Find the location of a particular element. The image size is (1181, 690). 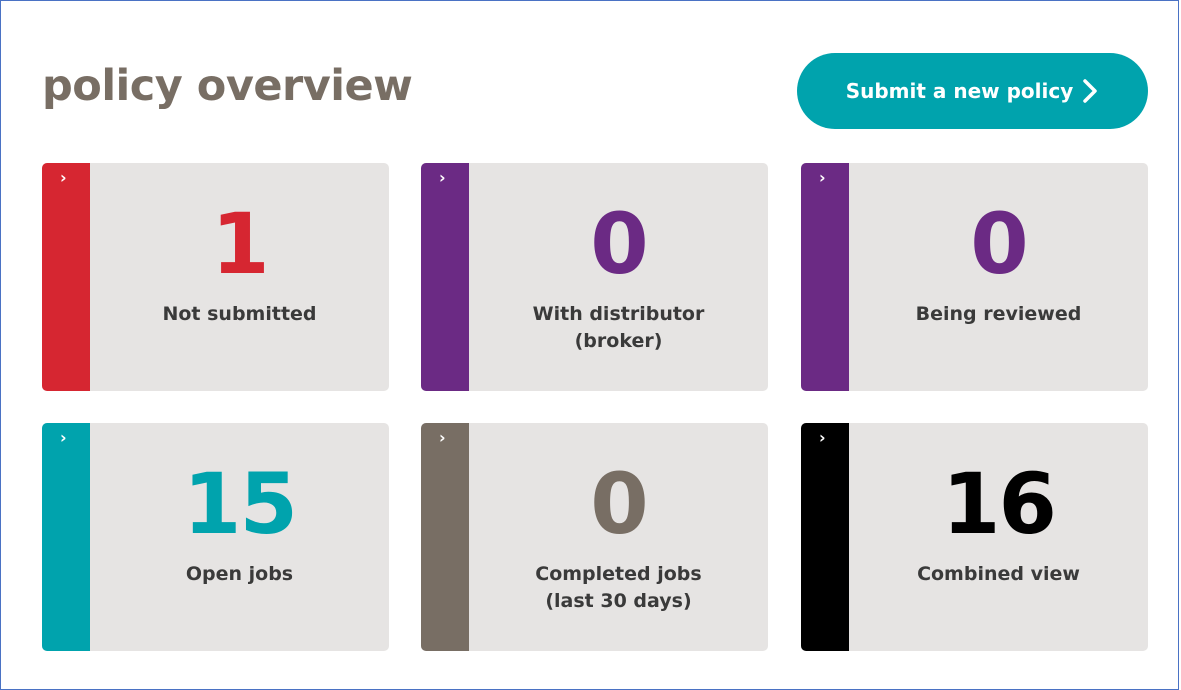

page-title: policy overview is located at coordinates (227, 86).